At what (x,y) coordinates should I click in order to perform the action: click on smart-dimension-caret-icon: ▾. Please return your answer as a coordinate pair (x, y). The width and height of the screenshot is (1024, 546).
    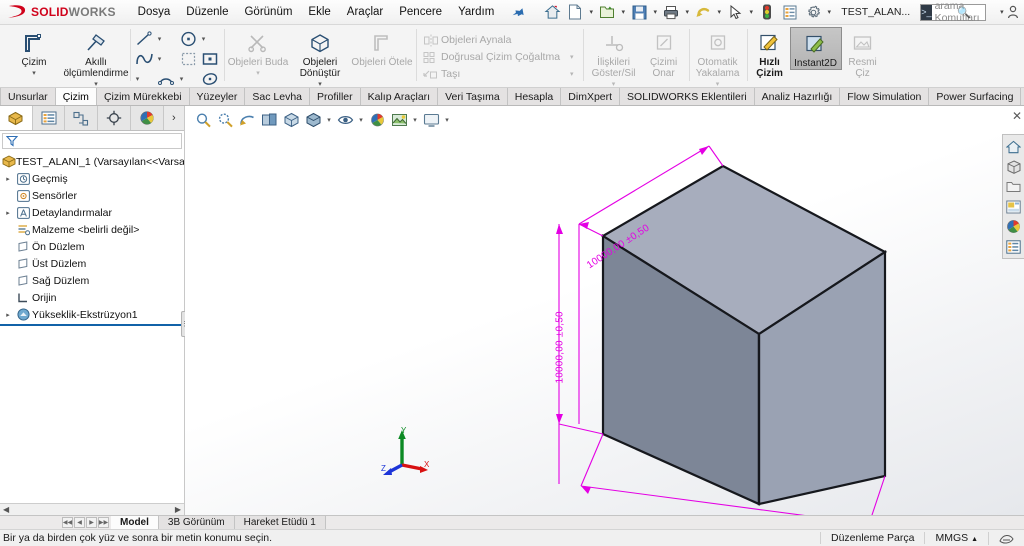
    Looking at the image, I should click on (96, 83).